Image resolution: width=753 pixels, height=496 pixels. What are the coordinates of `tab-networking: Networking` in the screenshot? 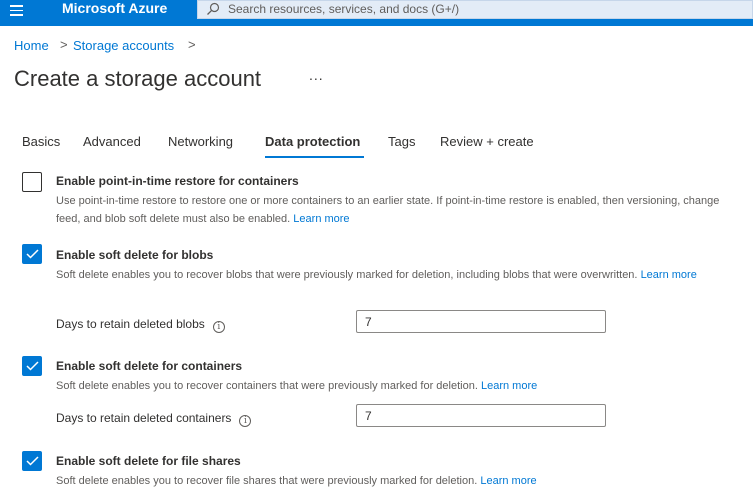 It's located at (200, 142).